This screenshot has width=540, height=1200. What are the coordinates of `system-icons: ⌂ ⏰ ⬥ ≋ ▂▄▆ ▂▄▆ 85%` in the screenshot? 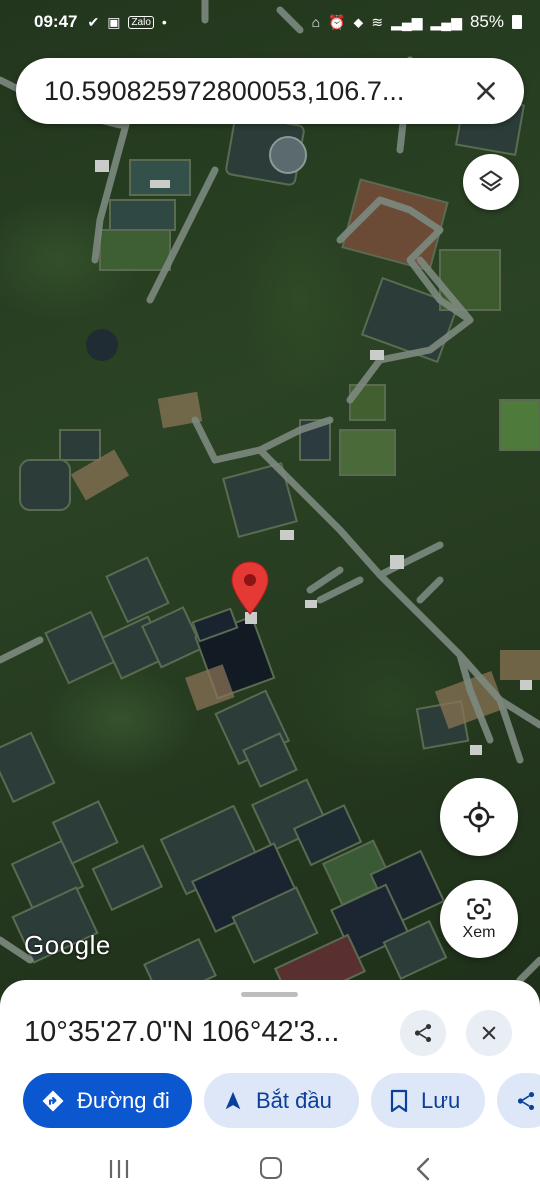 It's located at (417, 22).